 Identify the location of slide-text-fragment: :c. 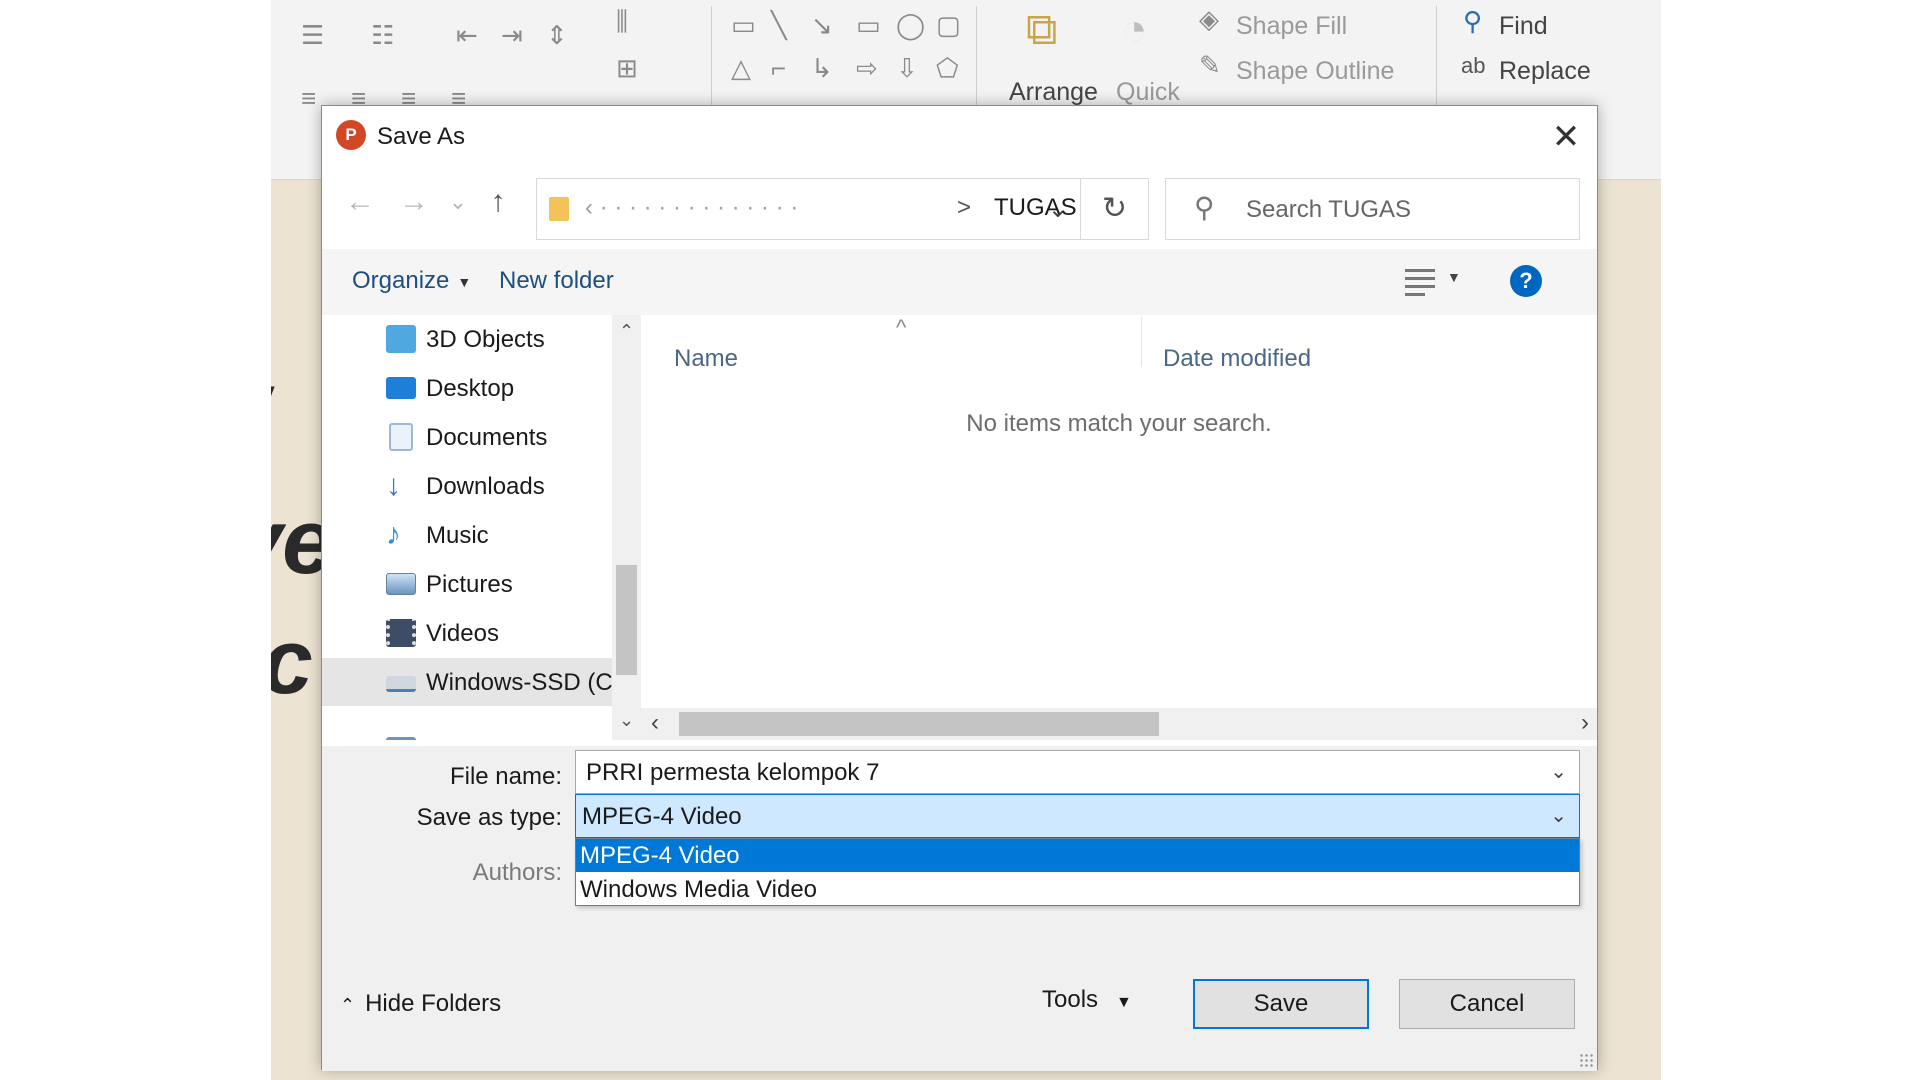
(292, 662).